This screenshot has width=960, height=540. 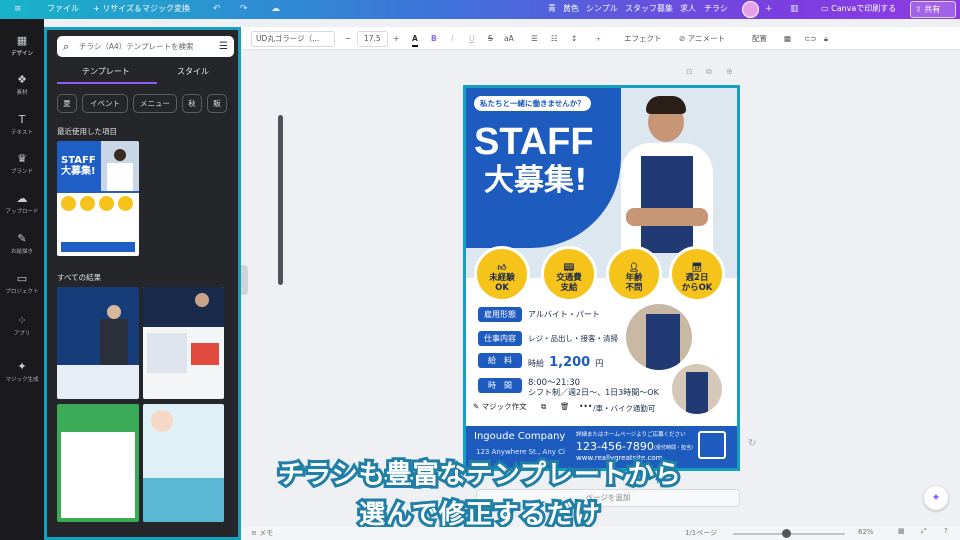 What do you see at coordinates (769, 9) in the screenshot?
I see `add-collaborator-icon: +` at bounding box center [769, 9].